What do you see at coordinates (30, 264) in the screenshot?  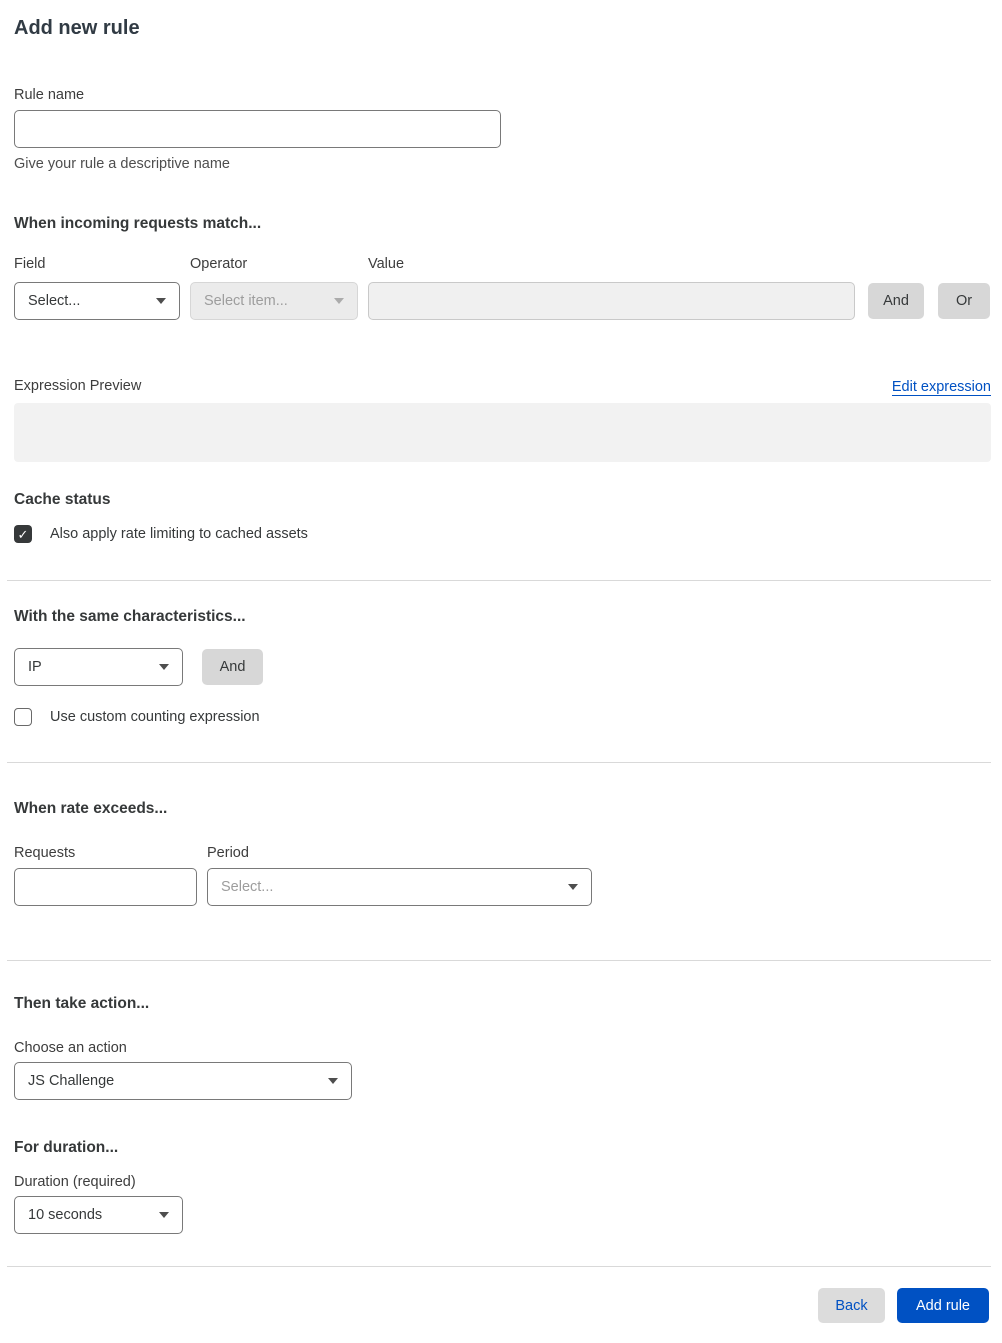 I see `field-label: Field` at bounding box center [30, 264].